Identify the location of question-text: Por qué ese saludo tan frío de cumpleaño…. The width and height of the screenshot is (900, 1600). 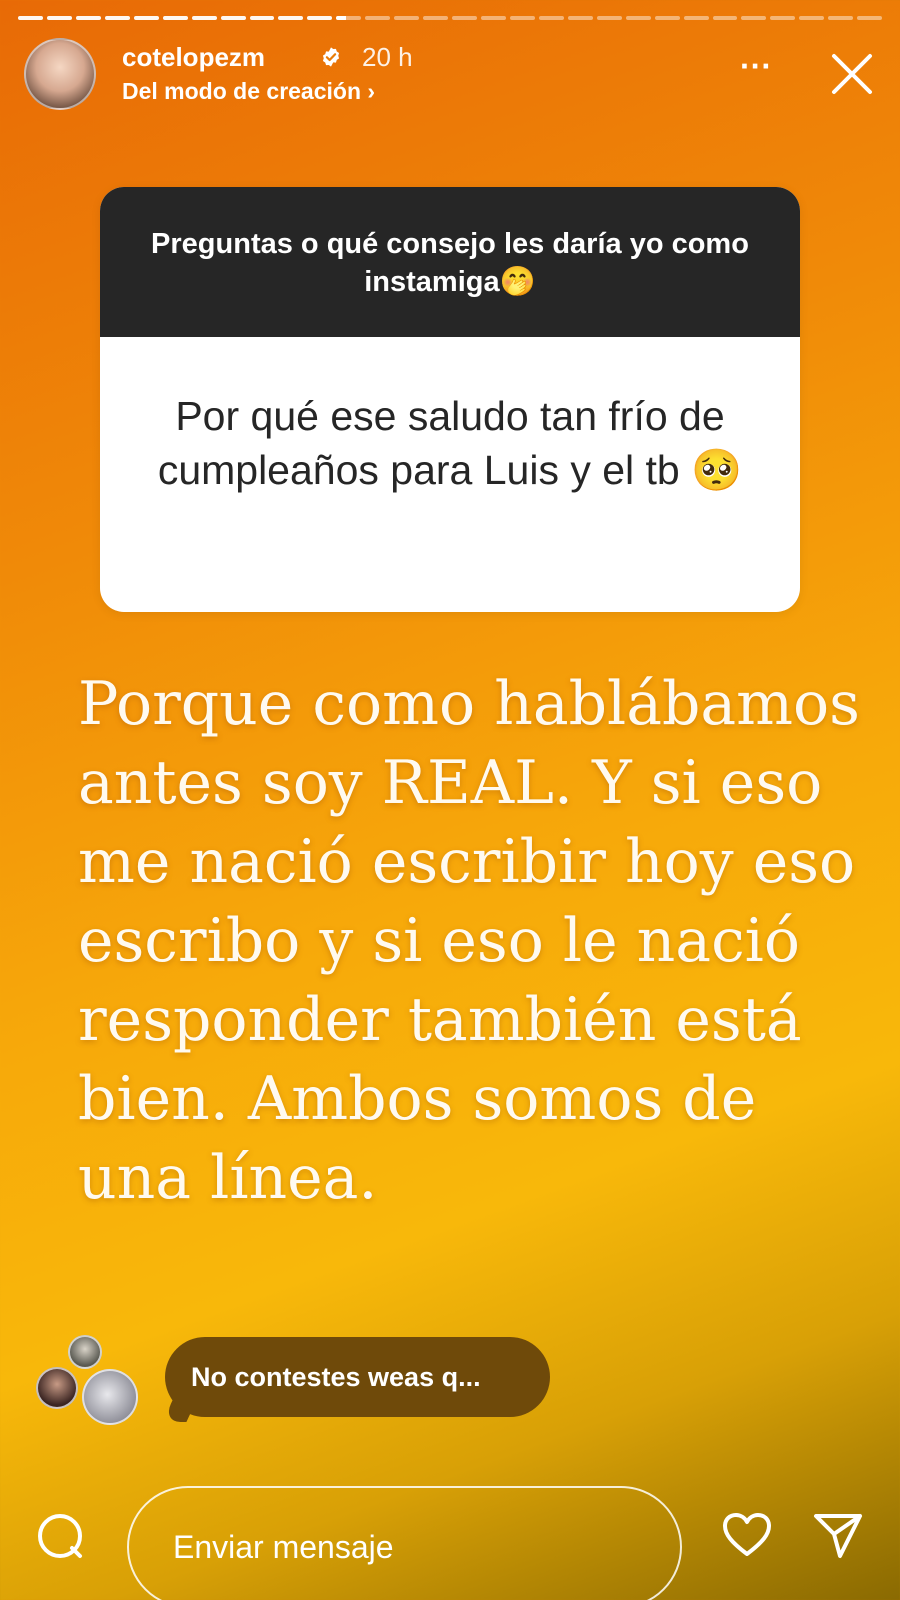
(450, 443).